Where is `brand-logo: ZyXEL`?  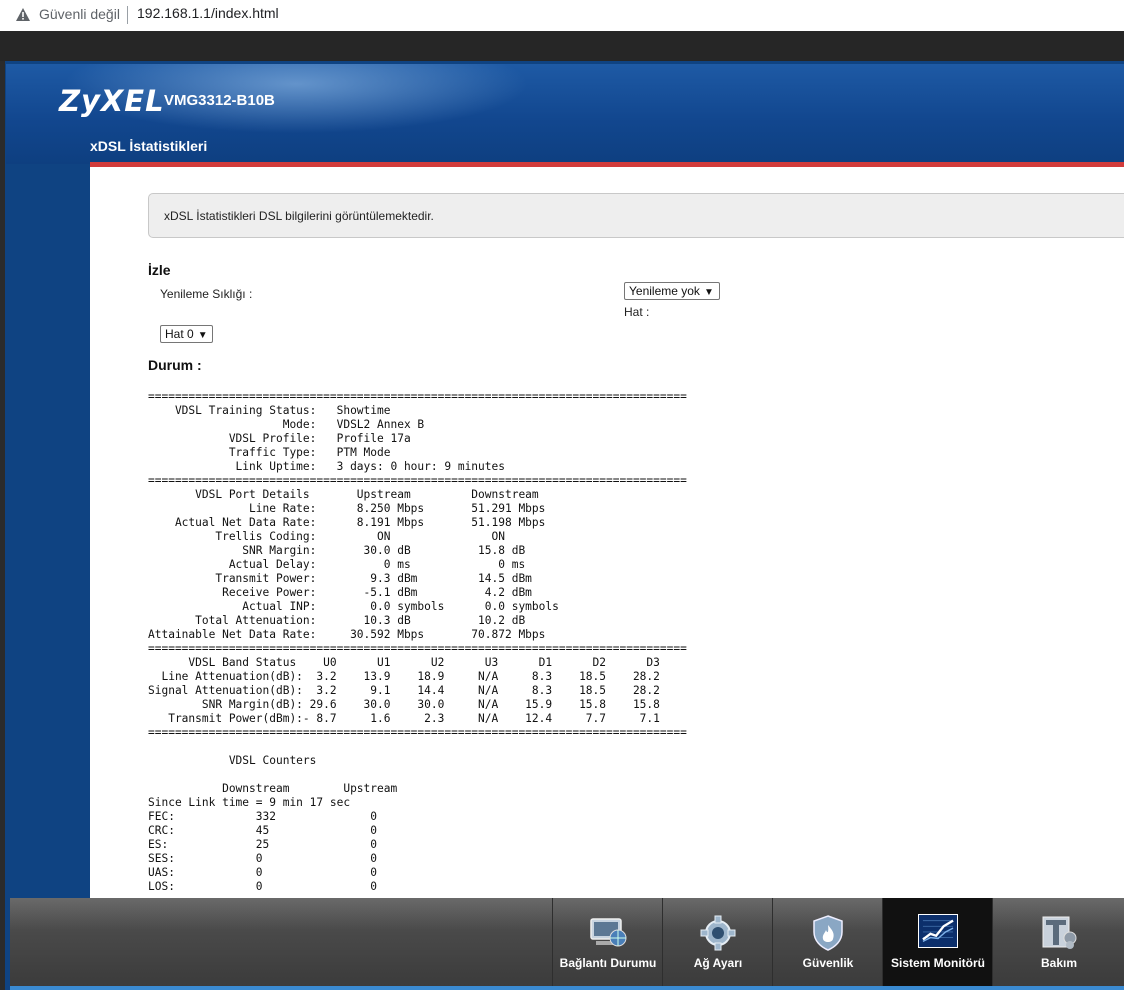 brand-logo: ZyXEL is located at coordinates (112, 101).